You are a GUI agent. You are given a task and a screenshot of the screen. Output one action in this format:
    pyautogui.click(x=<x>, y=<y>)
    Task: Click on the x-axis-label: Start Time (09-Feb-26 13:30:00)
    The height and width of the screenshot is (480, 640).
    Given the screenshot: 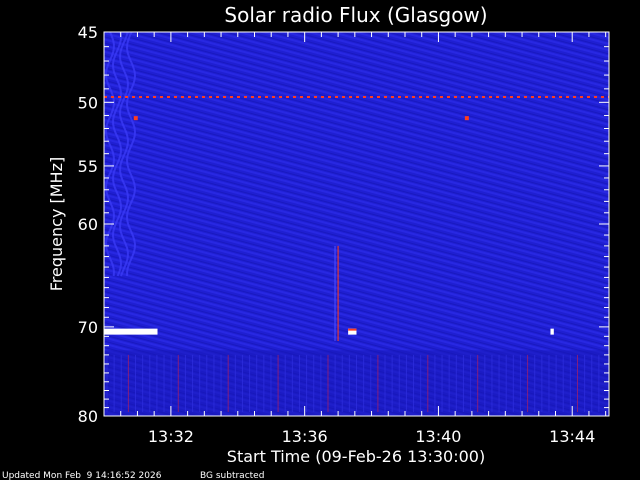 What is the action you would take?
    pyautogui.click(x=356, y=456)
    